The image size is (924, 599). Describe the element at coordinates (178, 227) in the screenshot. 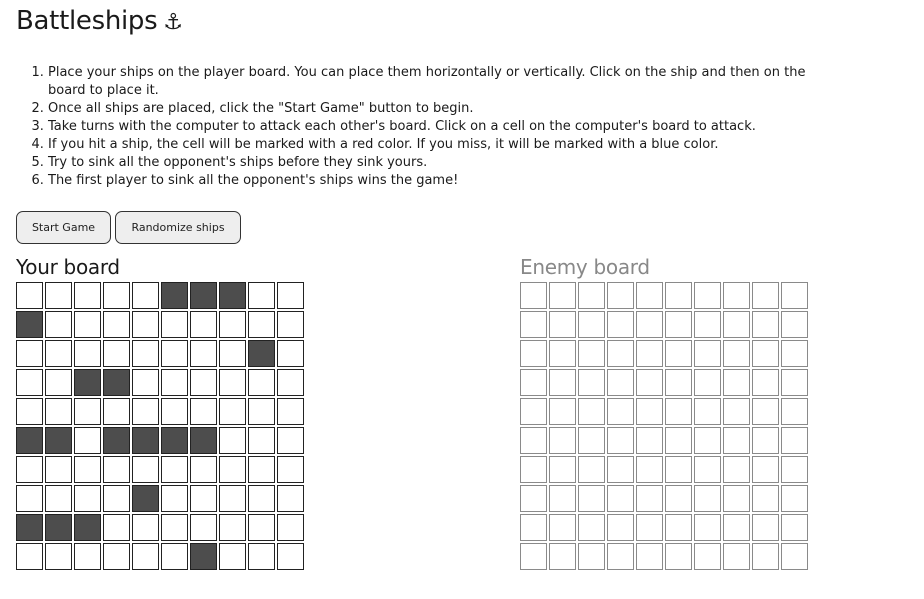

I see `randomize-ships-button: Randomize ships` at that location.